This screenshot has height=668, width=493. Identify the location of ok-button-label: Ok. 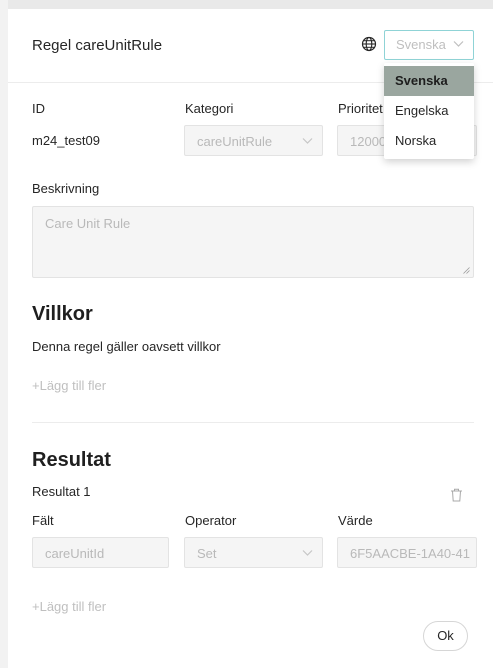
(445, 635).